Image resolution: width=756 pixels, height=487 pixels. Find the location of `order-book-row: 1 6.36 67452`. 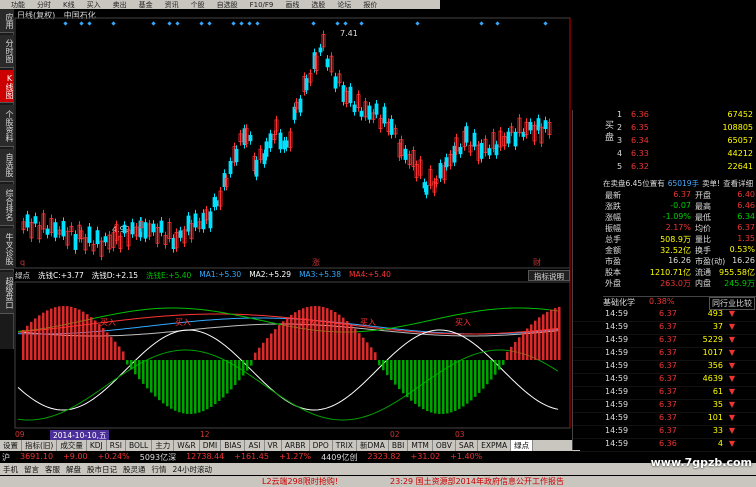

order-book-row: 1 6.36 67452 is located at coordinates (664, 115).